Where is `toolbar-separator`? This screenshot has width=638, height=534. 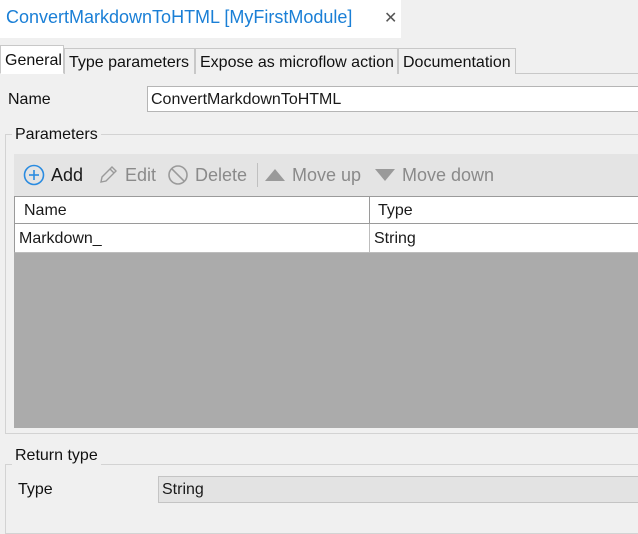
toolbar-separator is located at coordinates (257, 175).